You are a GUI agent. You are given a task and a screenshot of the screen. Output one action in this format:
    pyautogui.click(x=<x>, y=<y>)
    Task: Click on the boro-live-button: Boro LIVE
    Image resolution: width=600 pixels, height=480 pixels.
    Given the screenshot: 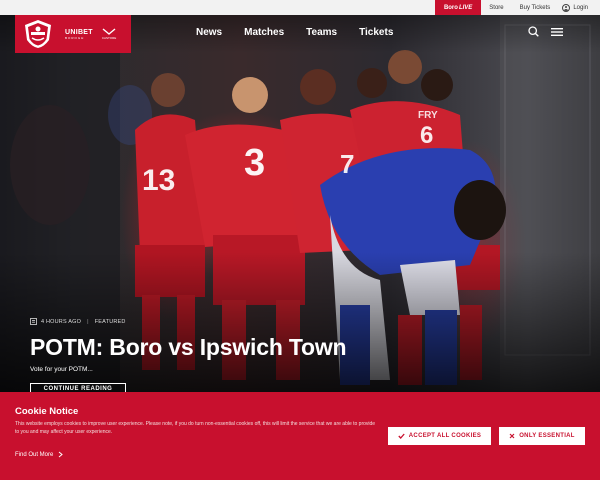 What is the action you would take?
    pyautogui.click(x=458, y=7)
    